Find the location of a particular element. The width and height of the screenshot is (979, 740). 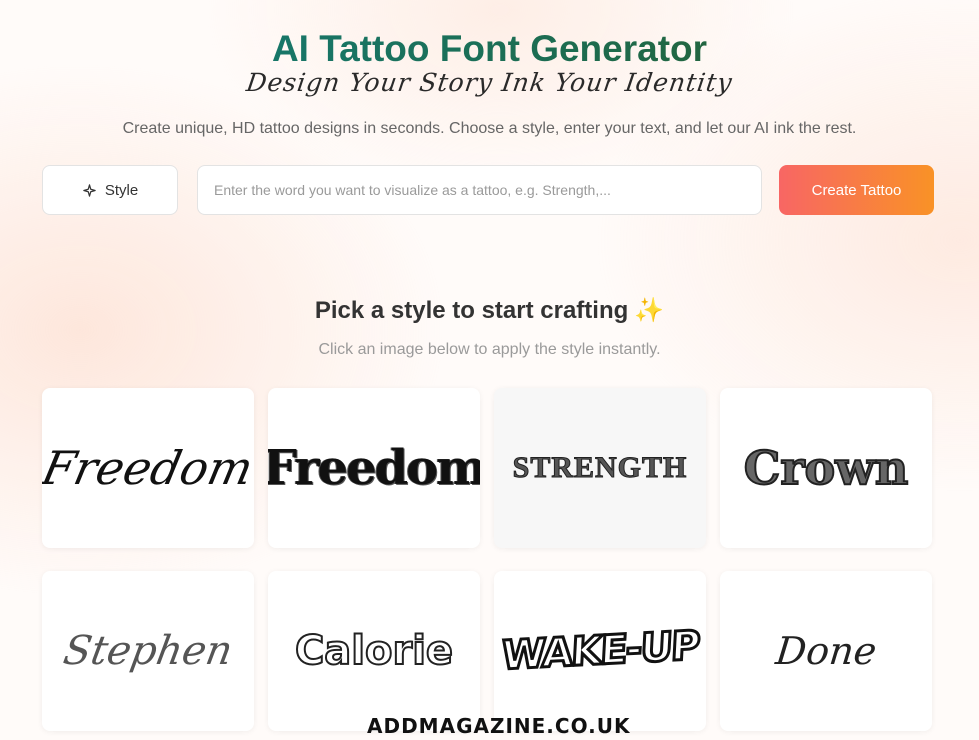

tattoo-text-input is located at coordinates (479, 190).